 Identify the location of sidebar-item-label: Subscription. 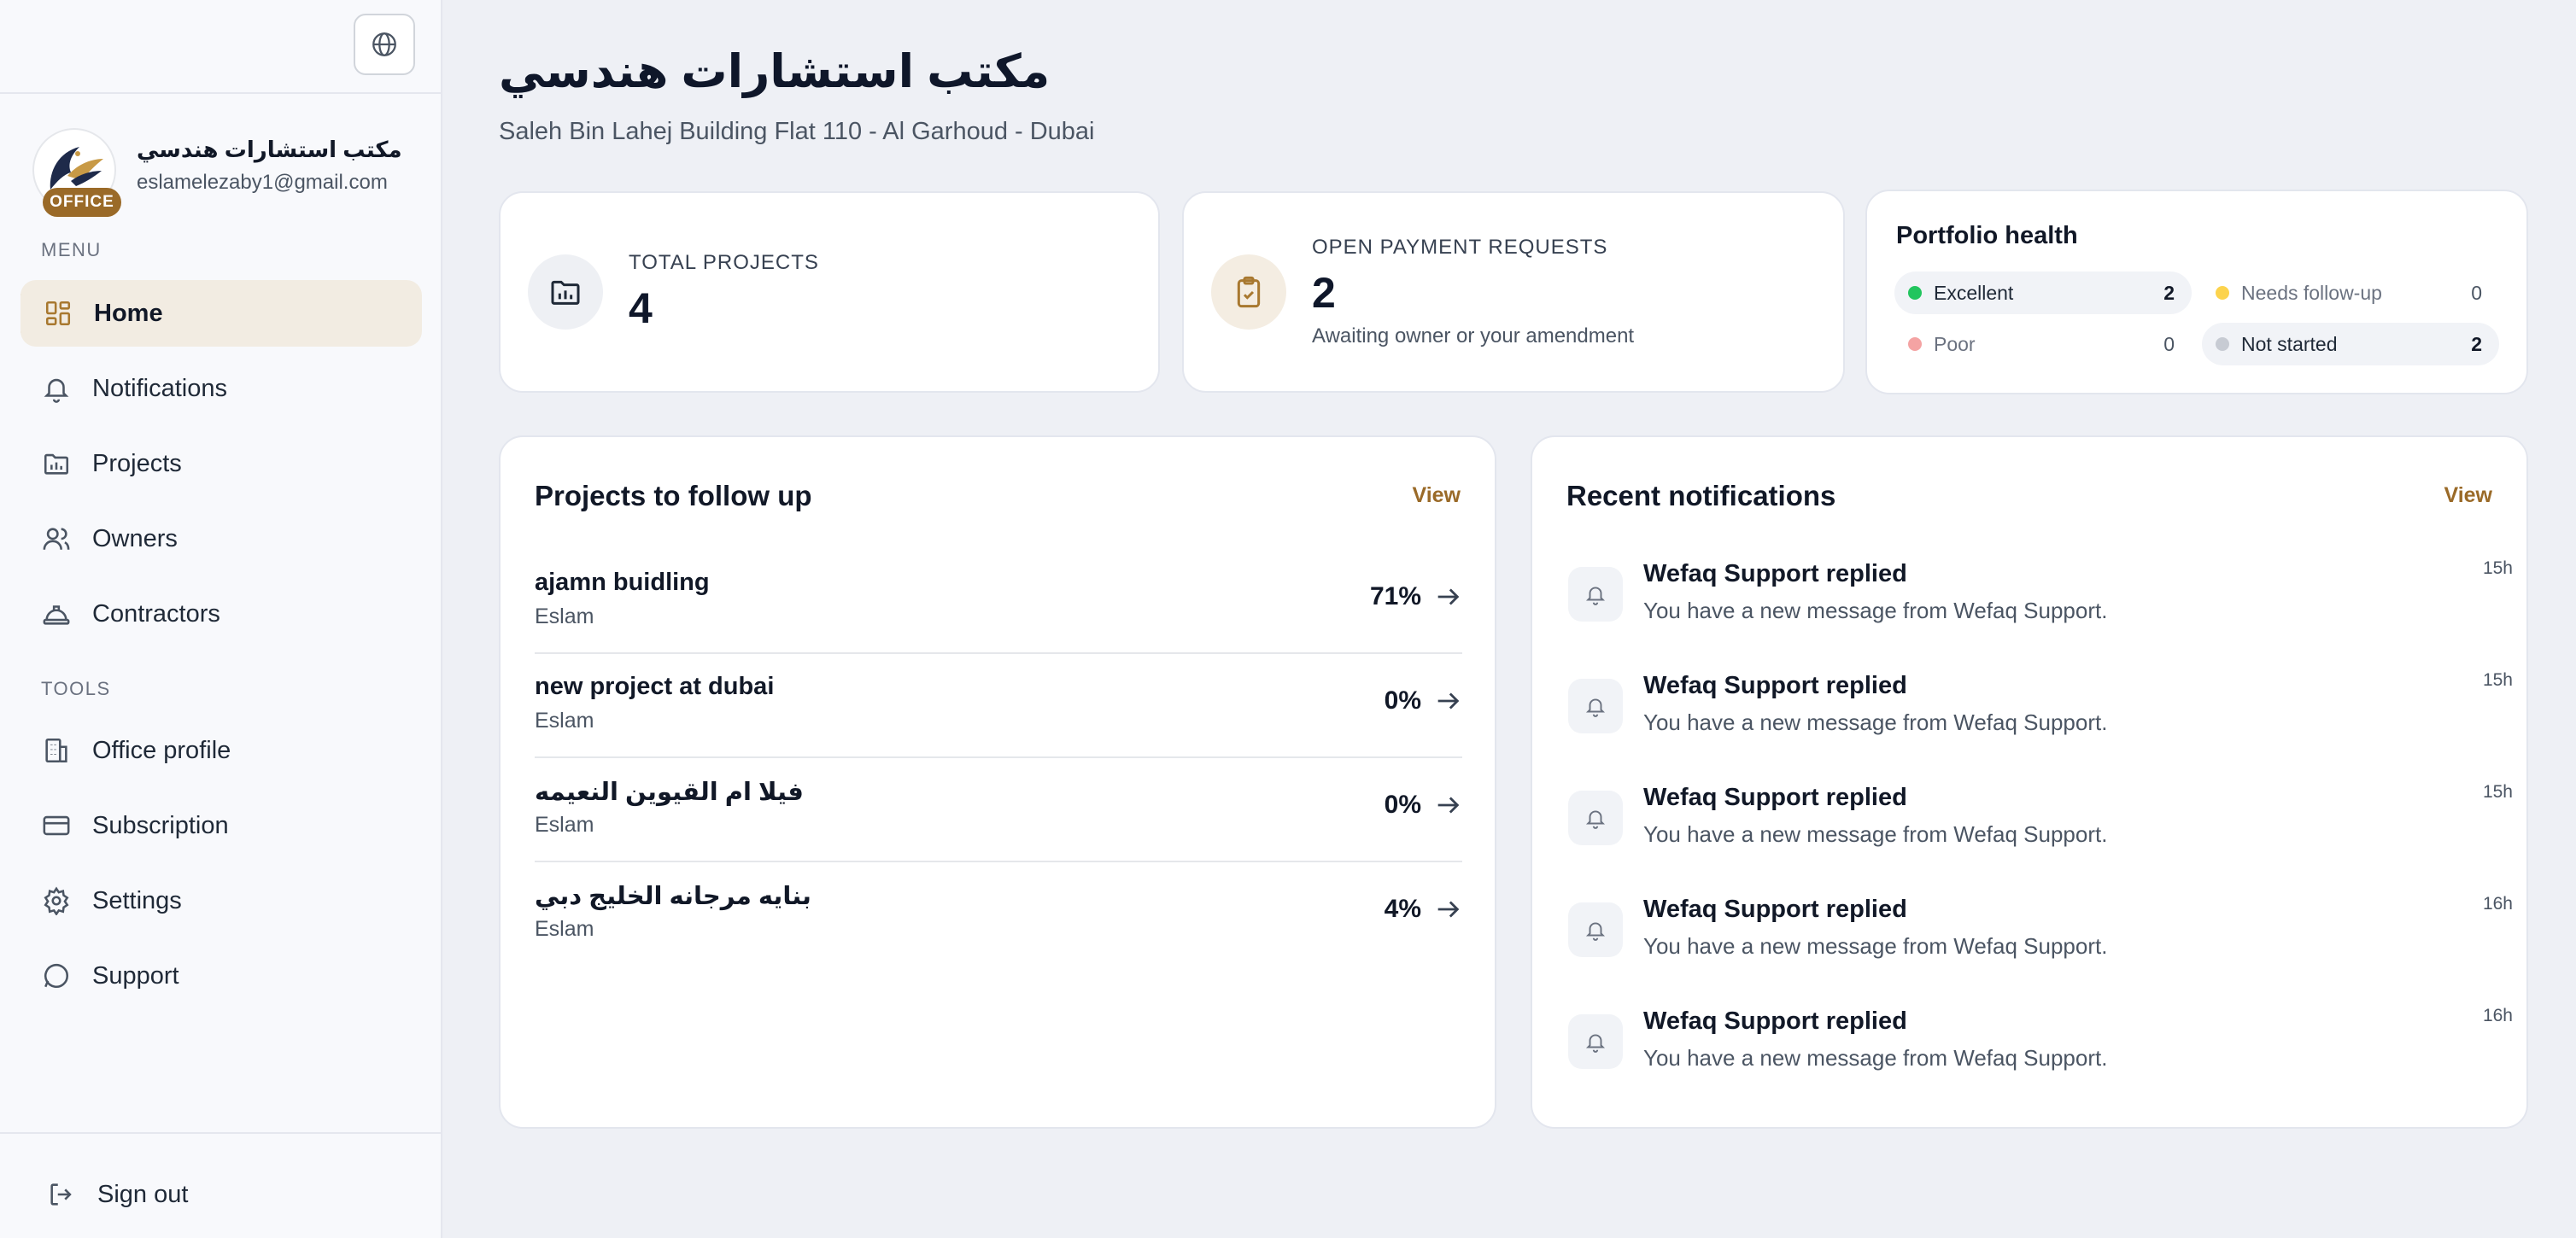
(160, 825).